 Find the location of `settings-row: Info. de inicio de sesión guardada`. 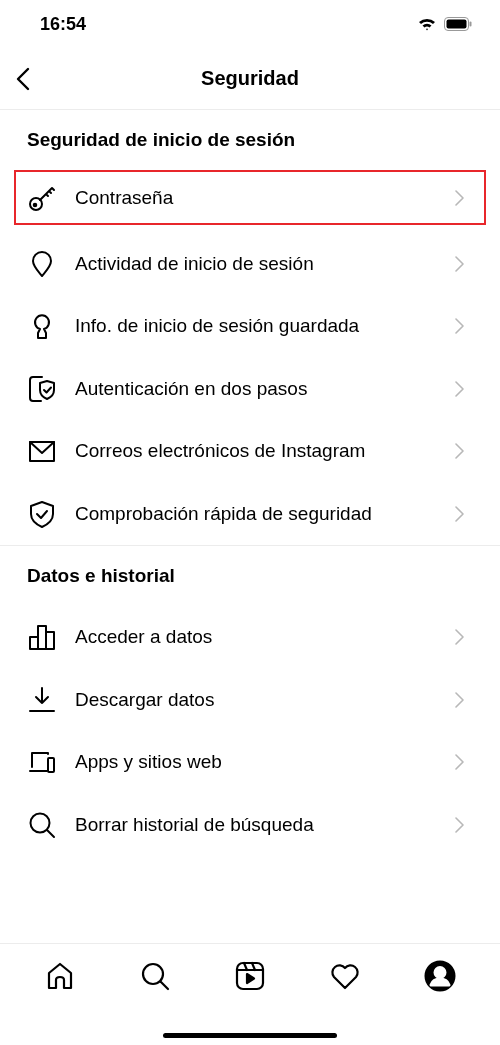

settings-row: Info. de inicio de sesión guardada is located at coordinates (250, 326).